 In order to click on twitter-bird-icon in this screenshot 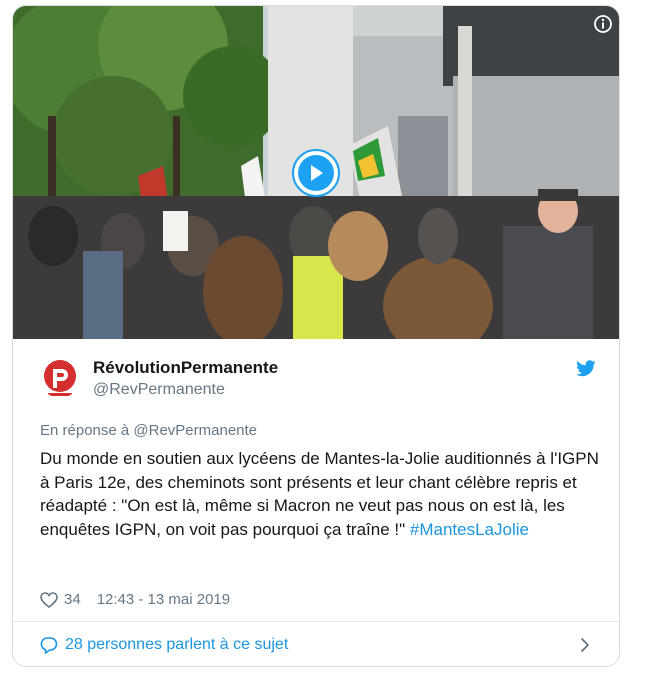, I will do `click(586, 369)`.